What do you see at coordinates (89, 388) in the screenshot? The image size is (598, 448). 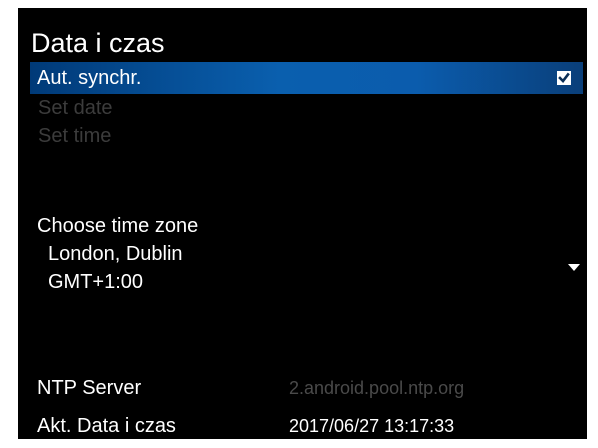 I see `ntp-server-label: NTP Server` at bounding box center [89, 388].